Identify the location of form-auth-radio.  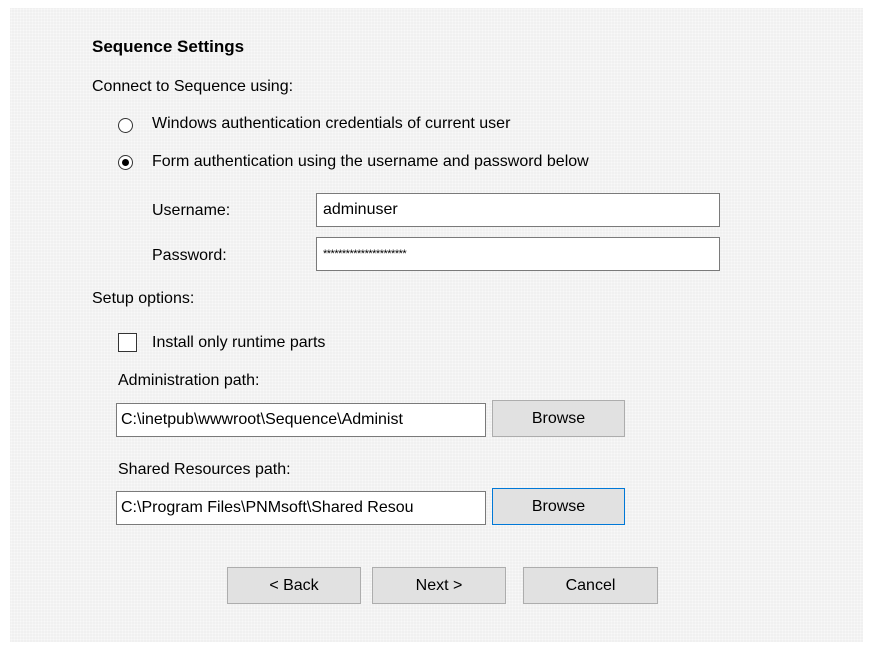
(125, 162).